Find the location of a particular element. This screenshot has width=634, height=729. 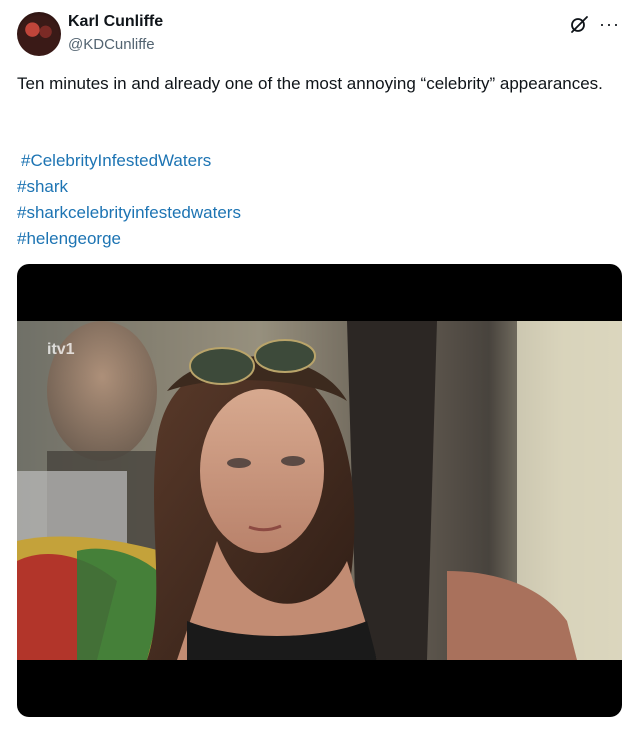

itv-watermark: itv1 is located at coordinates (61, 349).